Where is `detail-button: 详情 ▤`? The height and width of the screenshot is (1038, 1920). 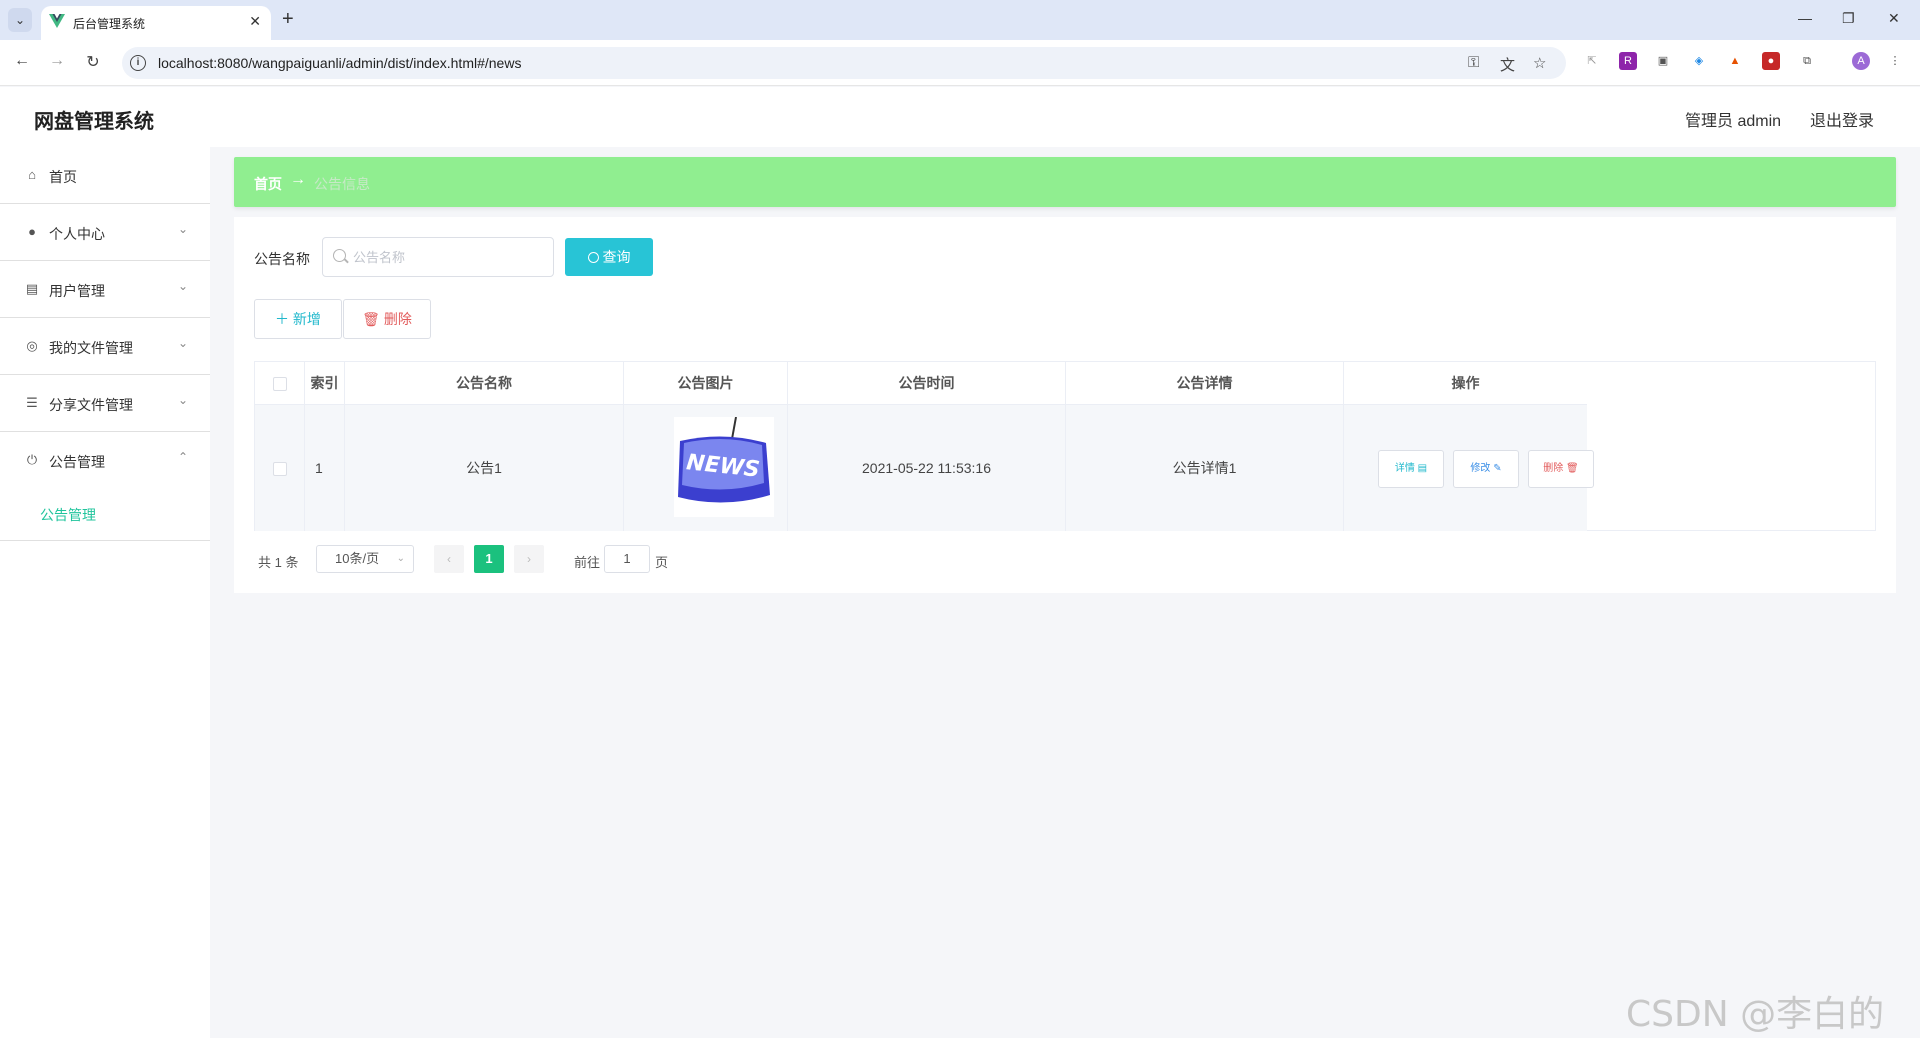 detail-button: 详情 ▤ is located at coordinates (1411, 469).